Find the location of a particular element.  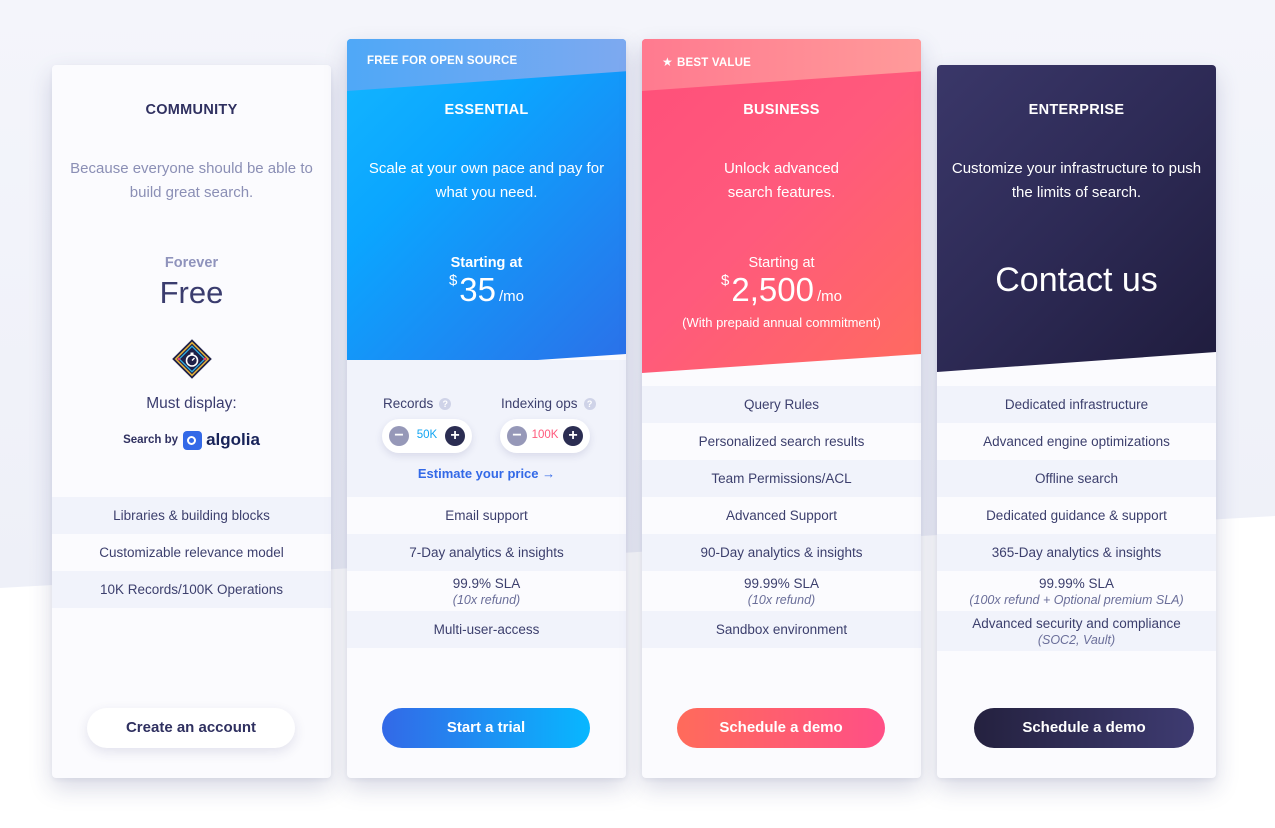

plan-price: $2,500/mo is located at coordinates (781, 290).